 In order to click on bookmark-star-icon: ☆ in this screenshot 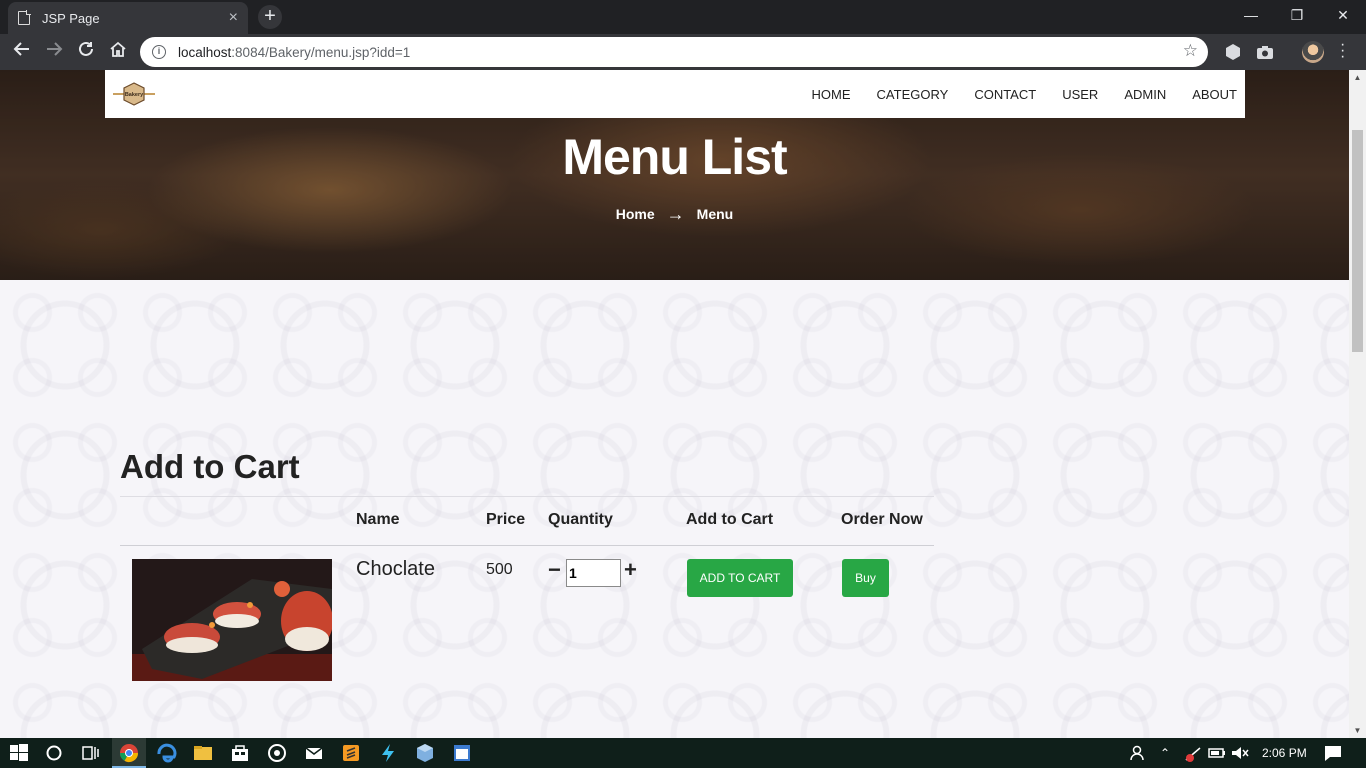, I will do `click(1190, 51)`.